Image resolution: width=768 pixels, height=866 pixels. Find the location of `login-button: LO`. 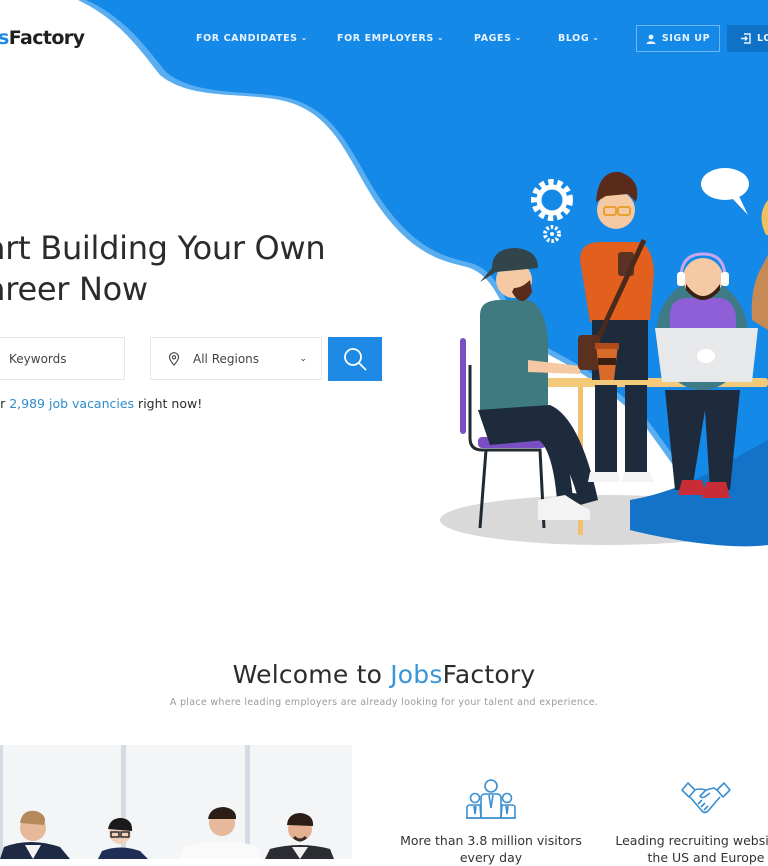

login-button: LO is located at coordinates (747, 38).